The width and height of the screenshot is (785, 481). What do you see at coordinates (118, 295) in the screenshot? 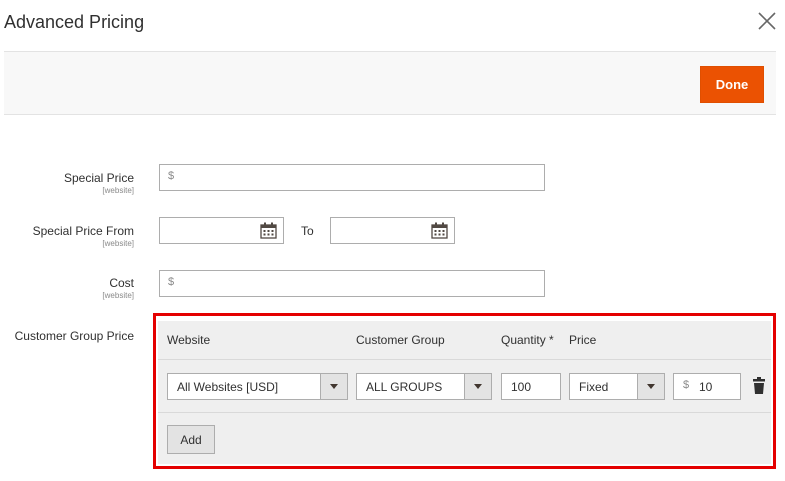
I see `cost-scope: [website]` at bounding box center [118, 295].